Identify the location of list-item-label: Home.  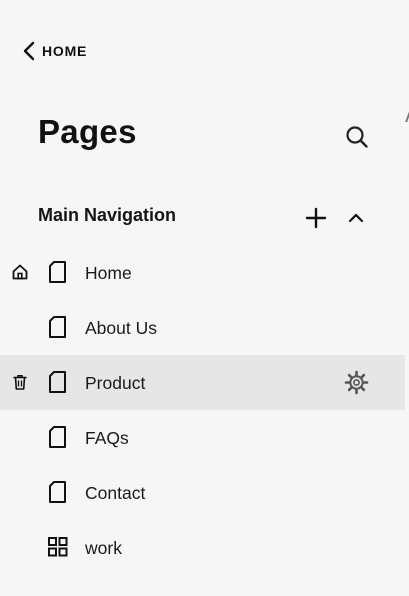
(108, 273).